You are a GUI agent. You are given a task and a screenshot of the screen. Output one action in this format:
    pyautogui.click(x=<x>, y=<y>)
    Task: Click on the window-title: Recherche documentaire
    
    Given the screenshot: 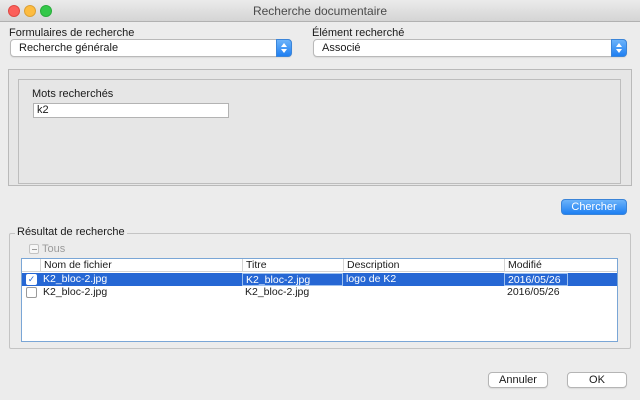 What is the action you would take?
    pyautogui.click(x=320, y=11)
    